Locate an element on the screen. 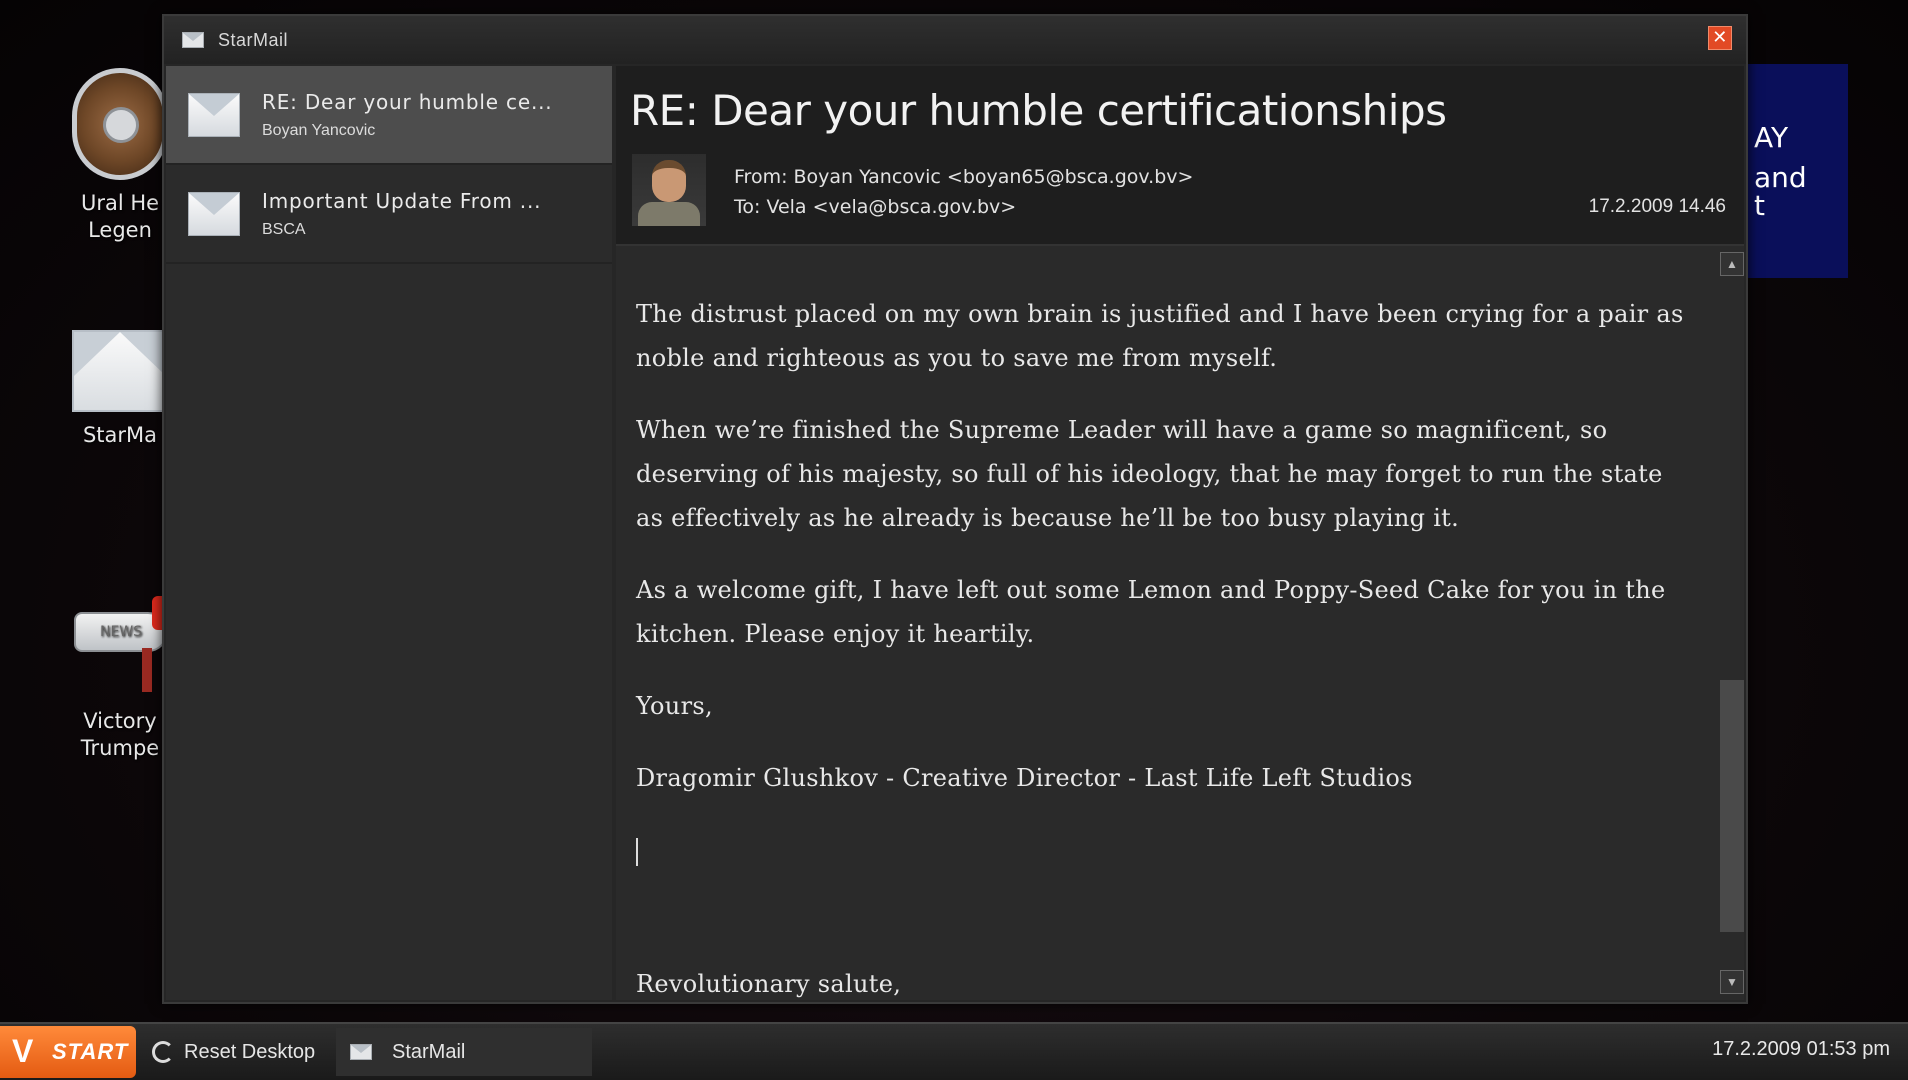 Image resolution: width=1908 pixels, height=1080 pixels. background-window-text: t is located at coordinates (1759, 205).